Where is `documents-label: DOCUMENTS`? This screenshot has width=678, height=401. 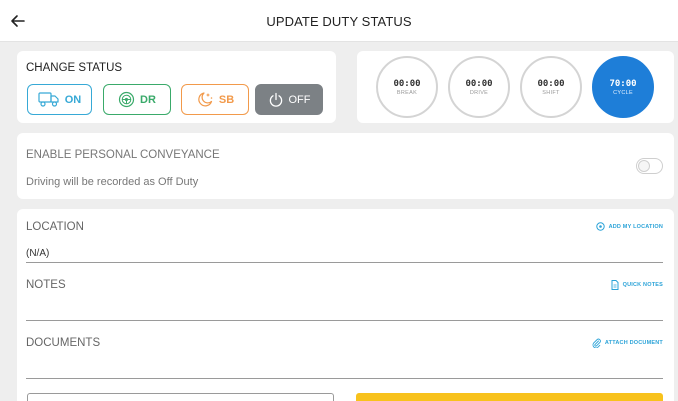 documents-label: DOCUMENTS is located at coordinates (63, 343).